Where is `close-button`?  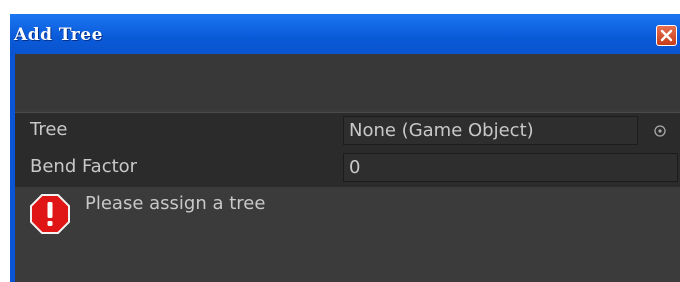 close-button is located at coordinates (666, 35).